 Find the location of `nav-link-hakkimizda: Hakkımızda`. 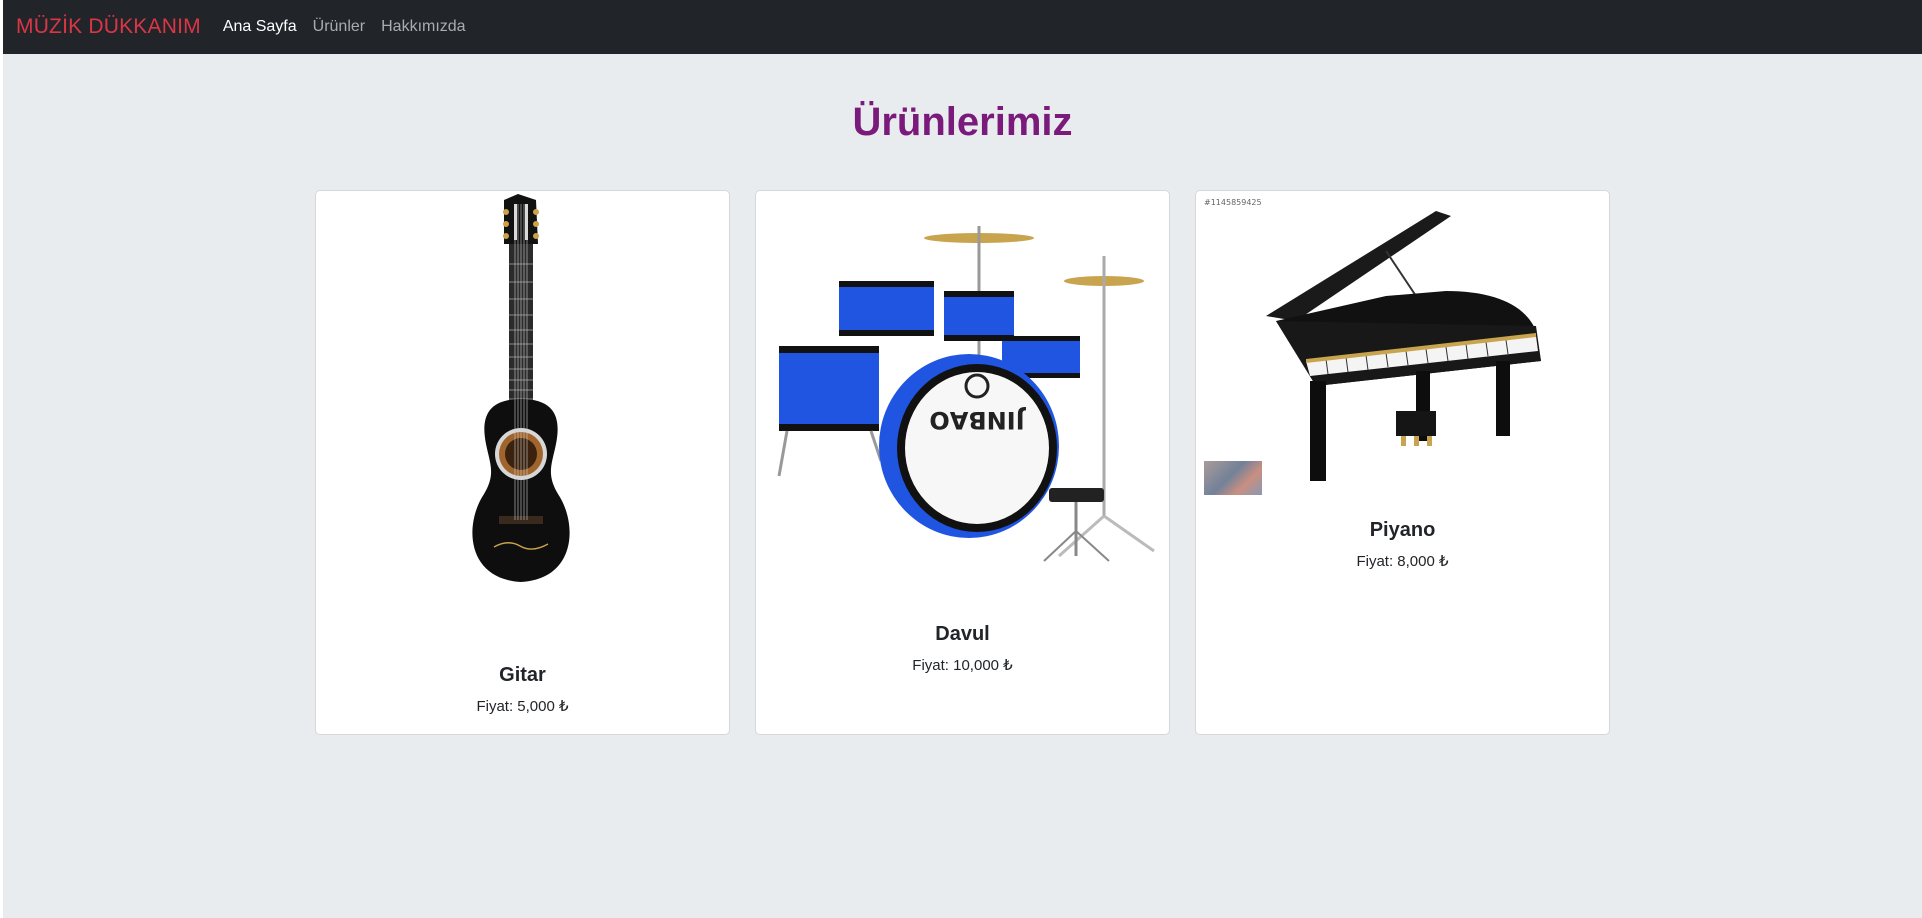

nav-link-hakkimizda: Hakkımızda is located at coordinates (423, 27).